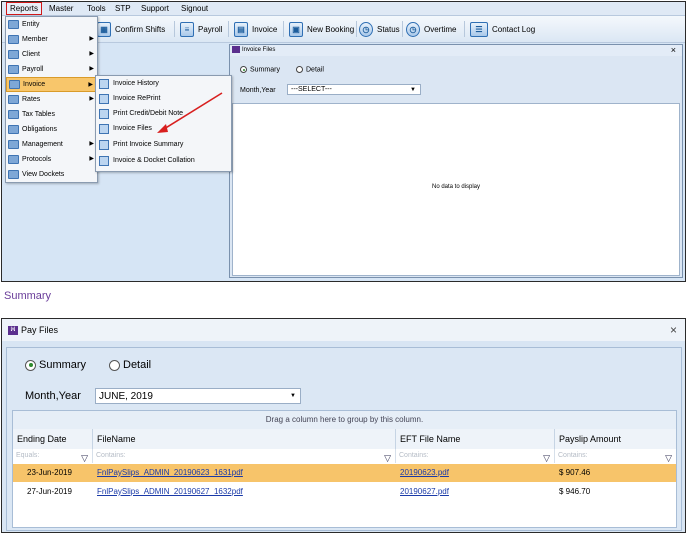 This screenshot has width=687, height=534. I want to click on submenu-item-invoice-files: Invoice Files, so click(163, 128).